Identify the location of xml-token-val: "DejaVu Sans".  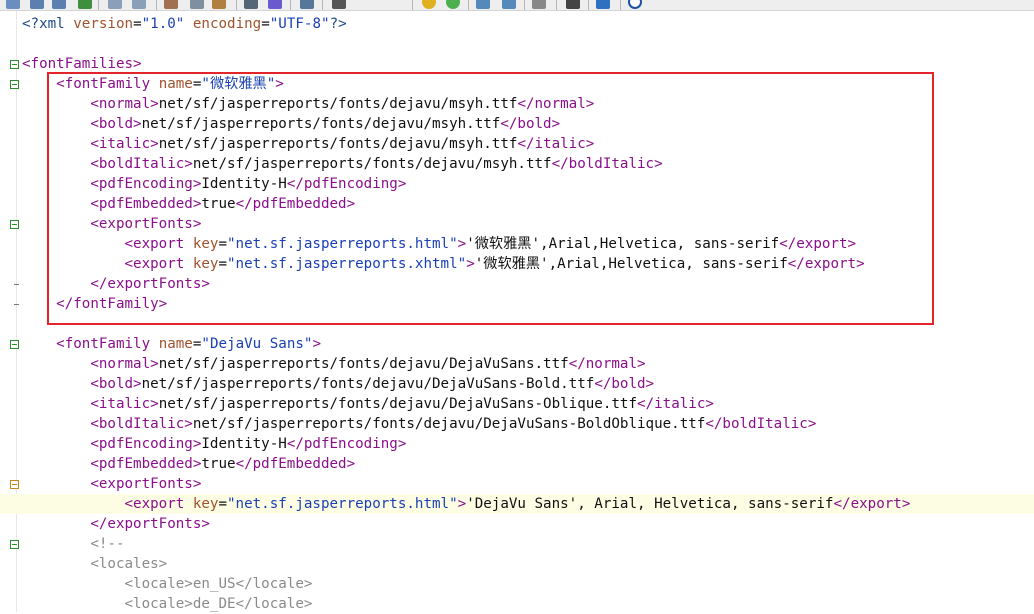
(257, 344).